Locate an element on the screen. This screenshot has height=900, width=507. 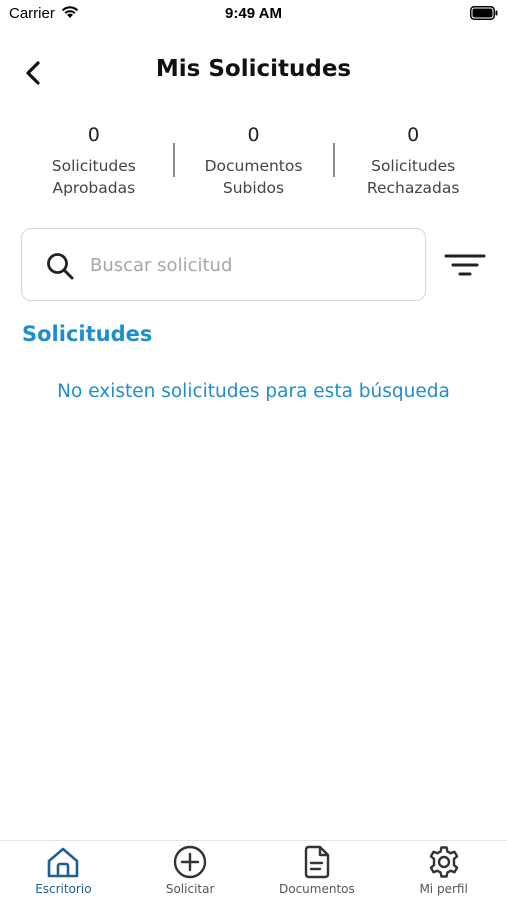
tab-solicitar: Solicitar is located at coordinates (190, 870).